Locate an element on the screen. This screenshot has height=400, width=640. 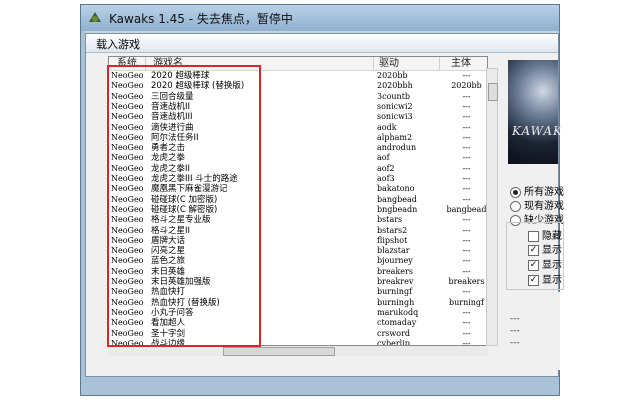
table-row: NeoGeo 音速战机II sonicwi2 --- is located at coordinates (290, 106).